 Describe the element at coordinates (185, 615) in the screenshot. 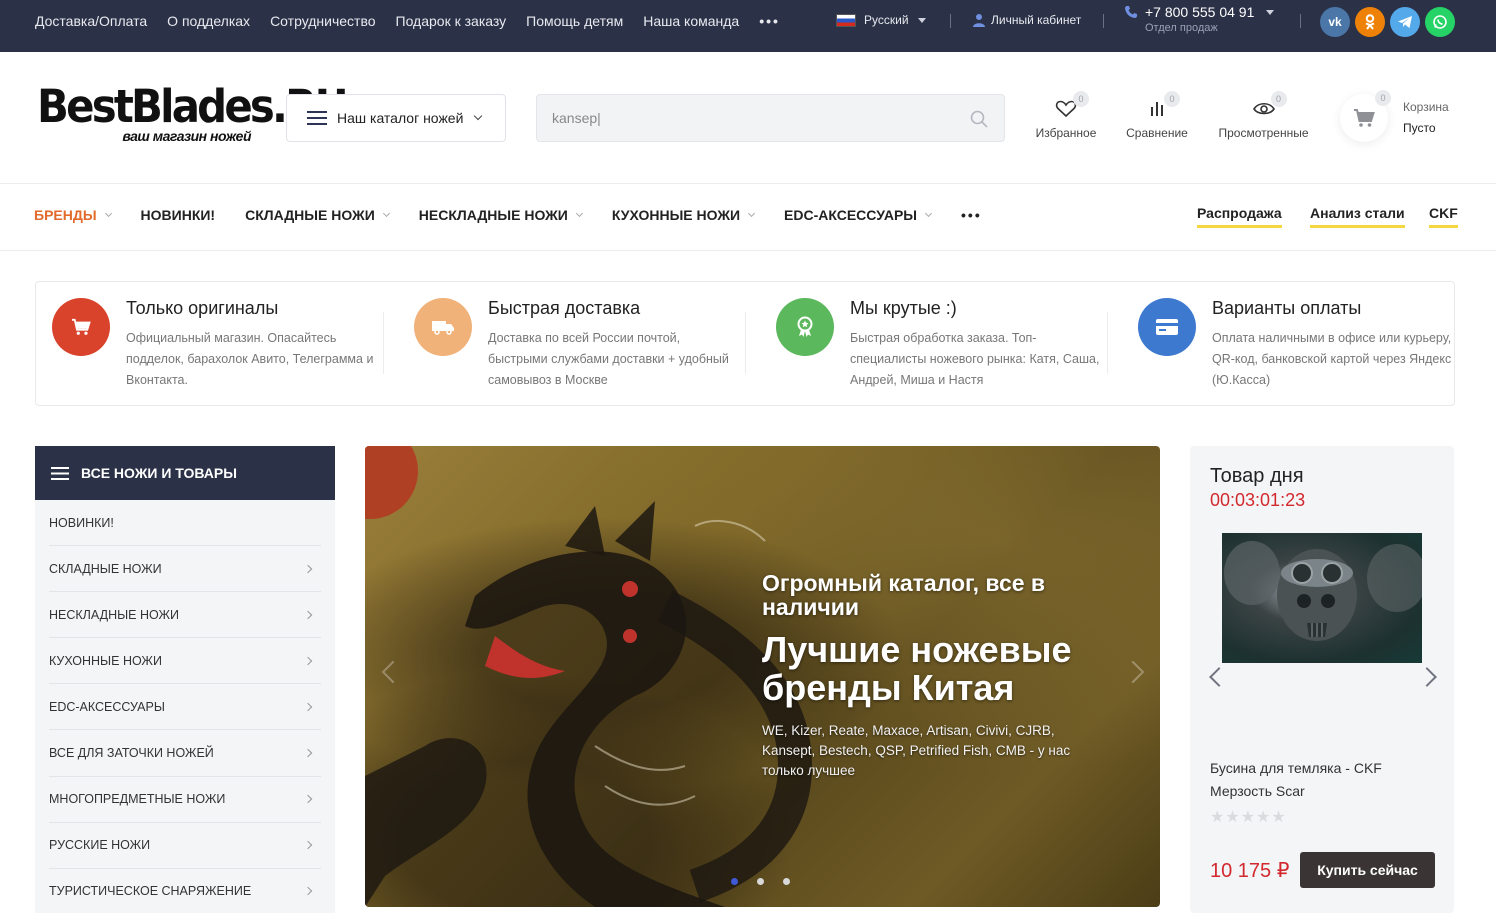

I see `sidebar-item-fixed: НЕСКЛАДНЫЕ НОЖИ` at that location.